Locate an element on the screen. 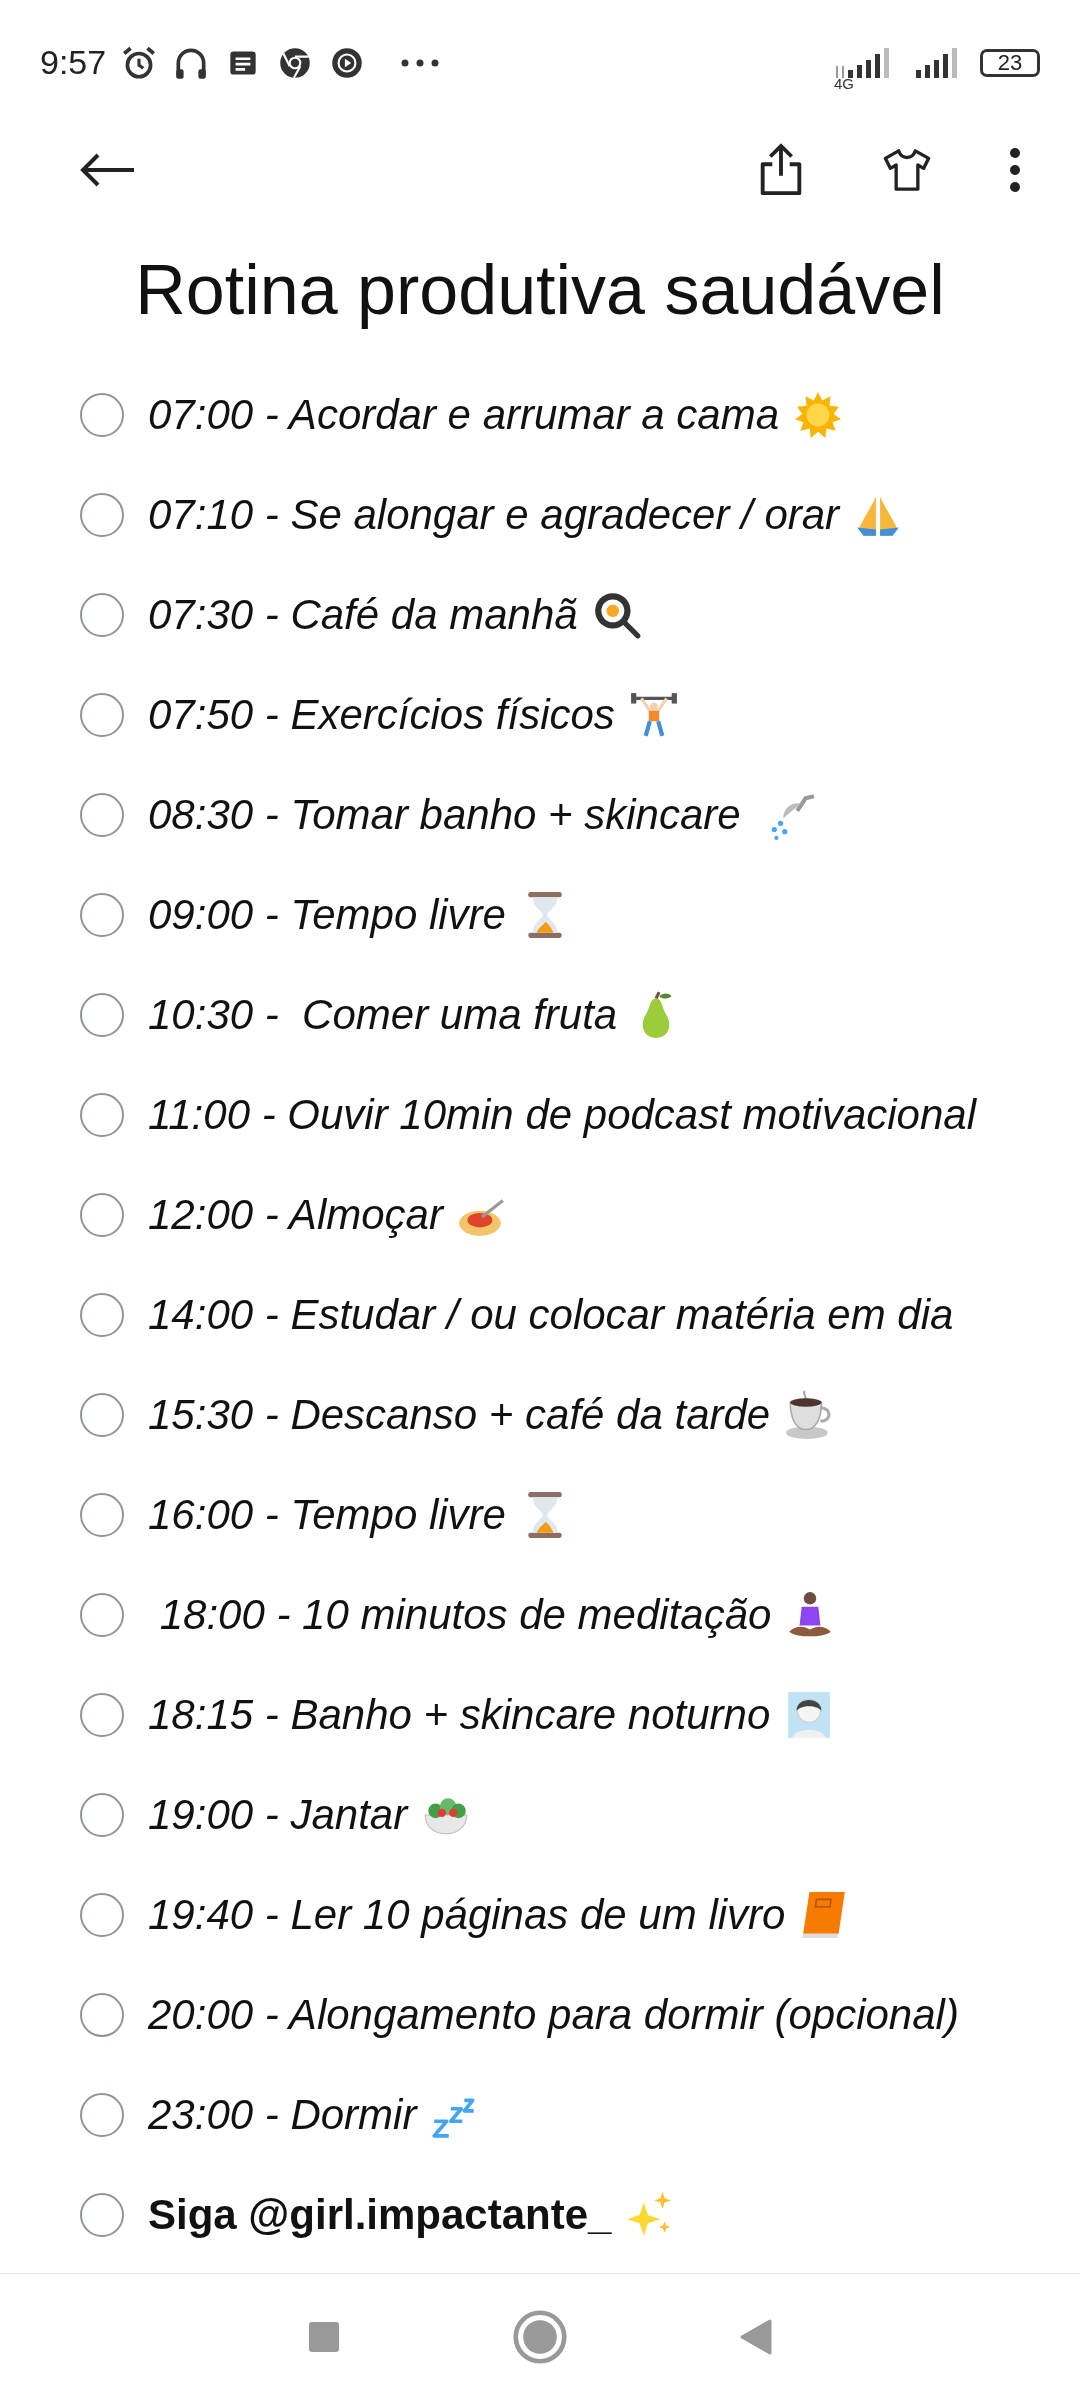  checklist-item: 20:00 - Alongamento para dormir (opcional) is located at coordinates (553, 2015).